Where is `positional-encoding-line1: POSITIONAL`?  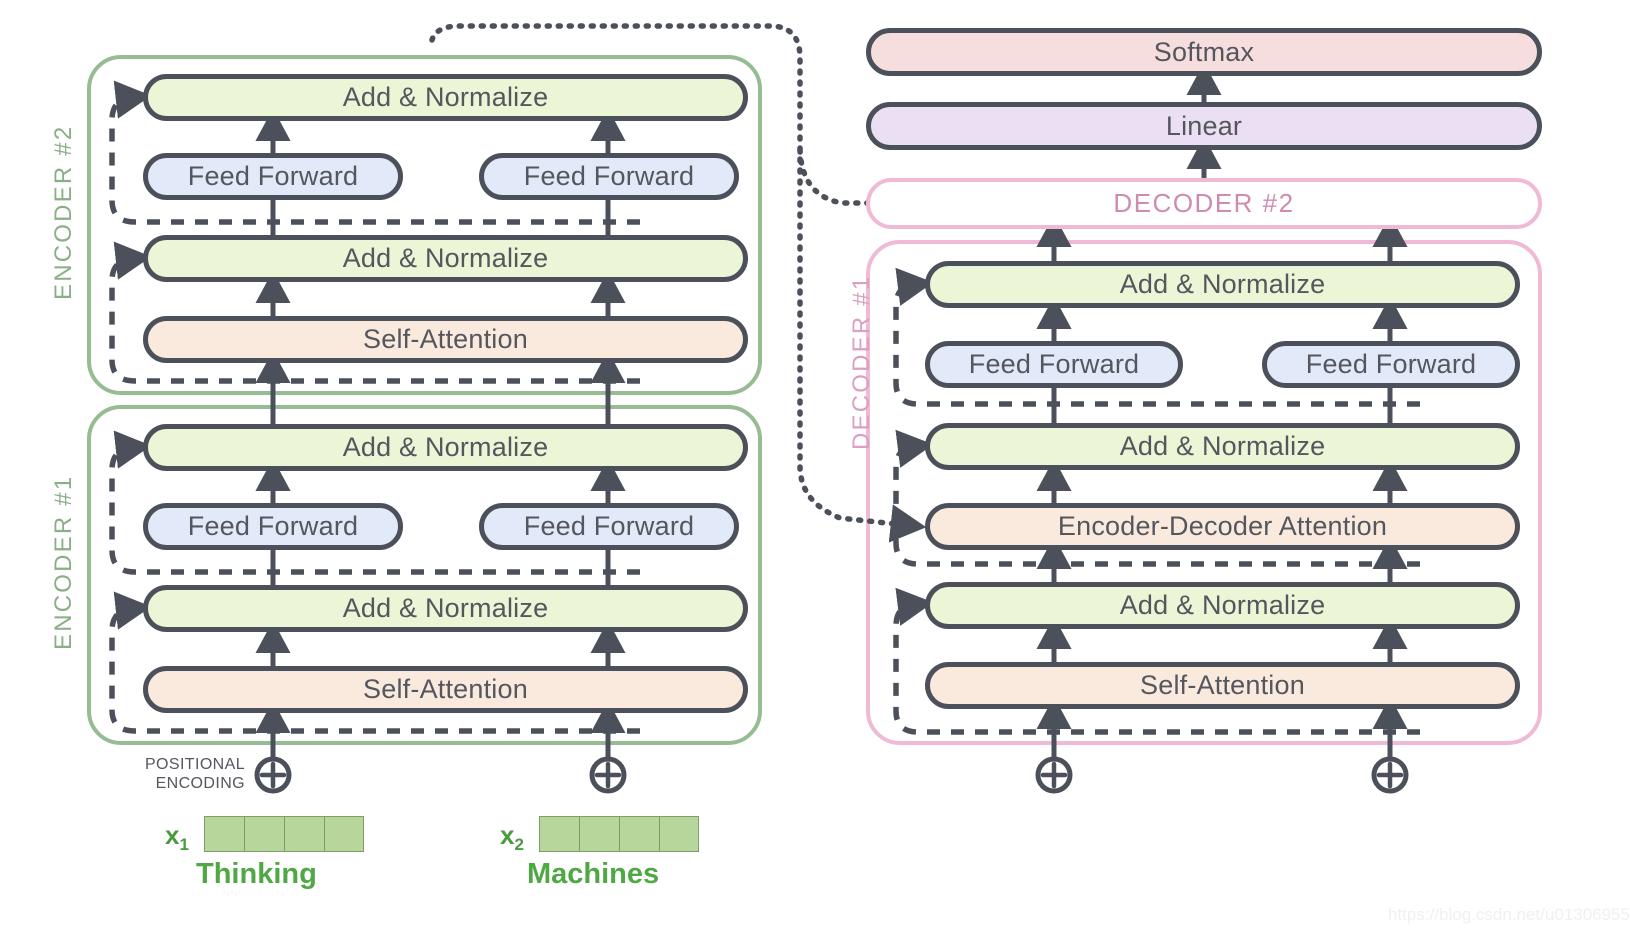 positional-encoding-line1: POSITIONAL is located at coordinates (194, 764).